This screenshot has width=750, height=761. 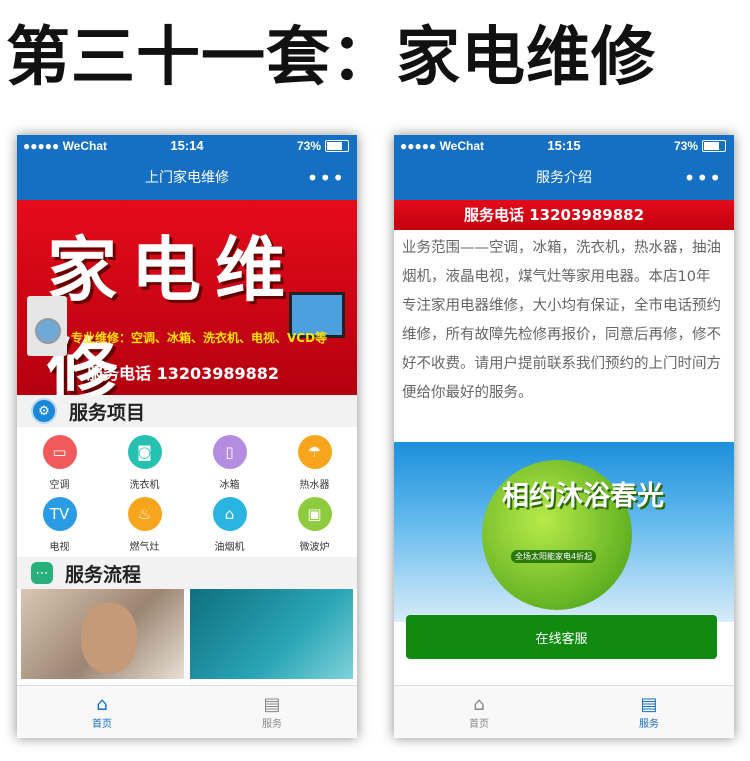 What do you see at coordinates (102, 634) in the screenshot?
I see `support-agent-photo` at bounding box center [102, 634].